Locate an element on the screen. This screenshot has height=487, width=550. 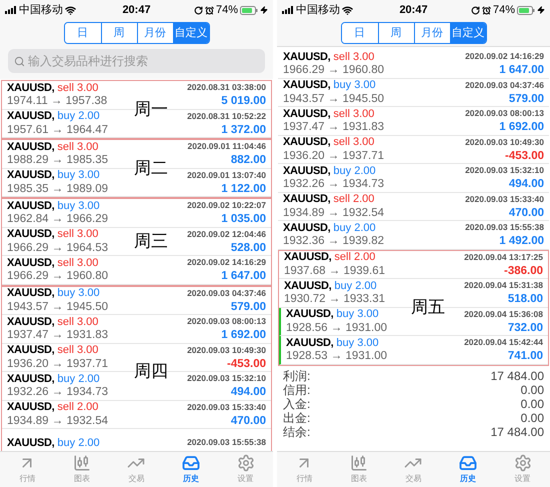
price-text: 1928.53 → 1931.00 is located at coordinates (337, 356).